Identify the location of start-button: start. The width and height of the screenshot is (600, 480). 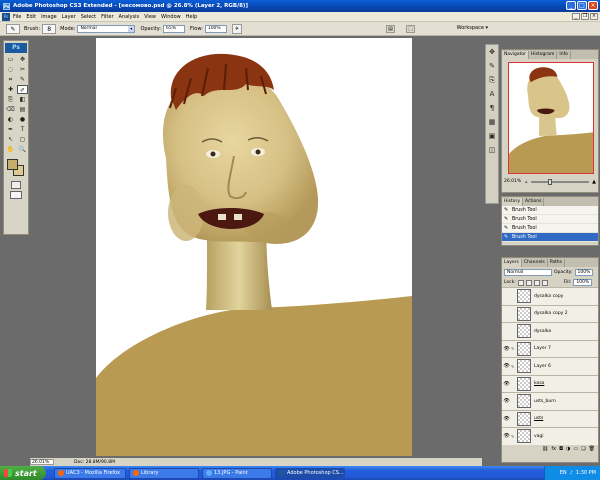
(23, 473).